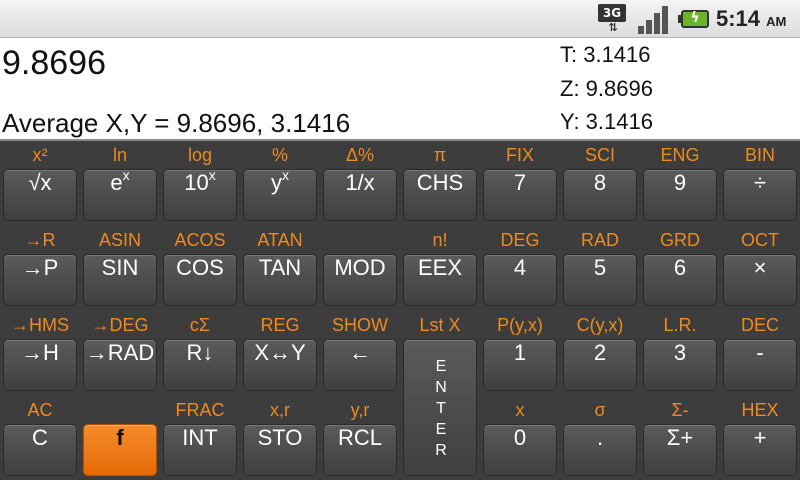 The width and height of the screenshot is (800, 480). I want to click on key-label: →RAD, so click(120, 352).